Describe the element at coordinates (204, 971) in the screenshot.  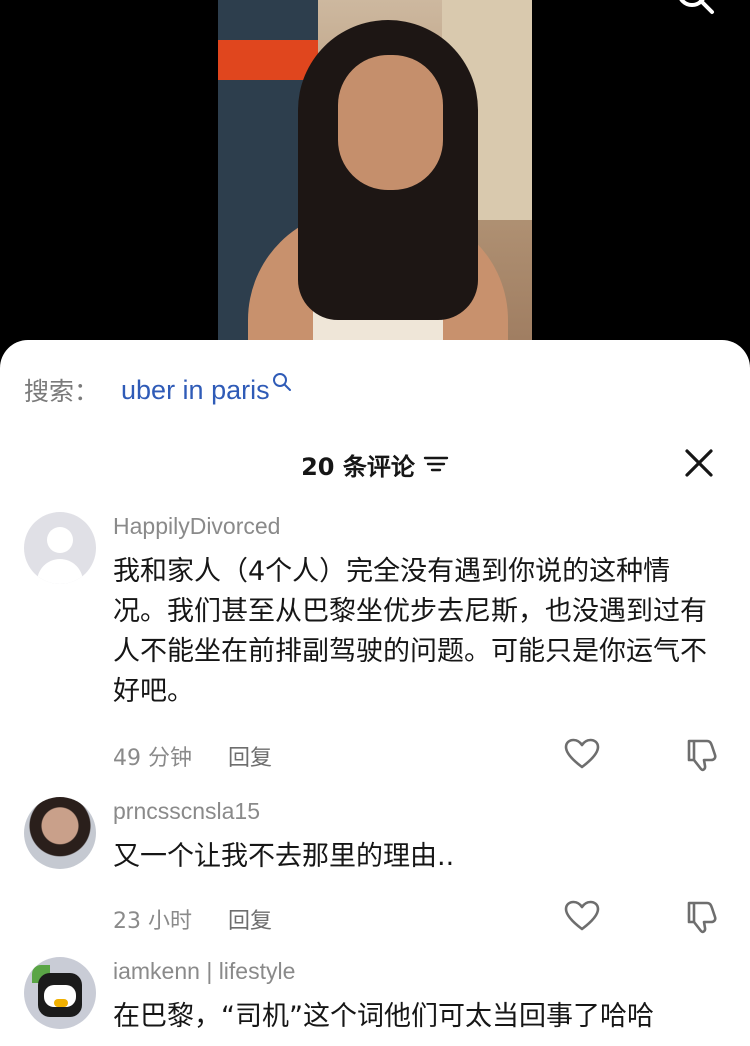
I see `comment-username: iamkenn | lifestyle` at that location.